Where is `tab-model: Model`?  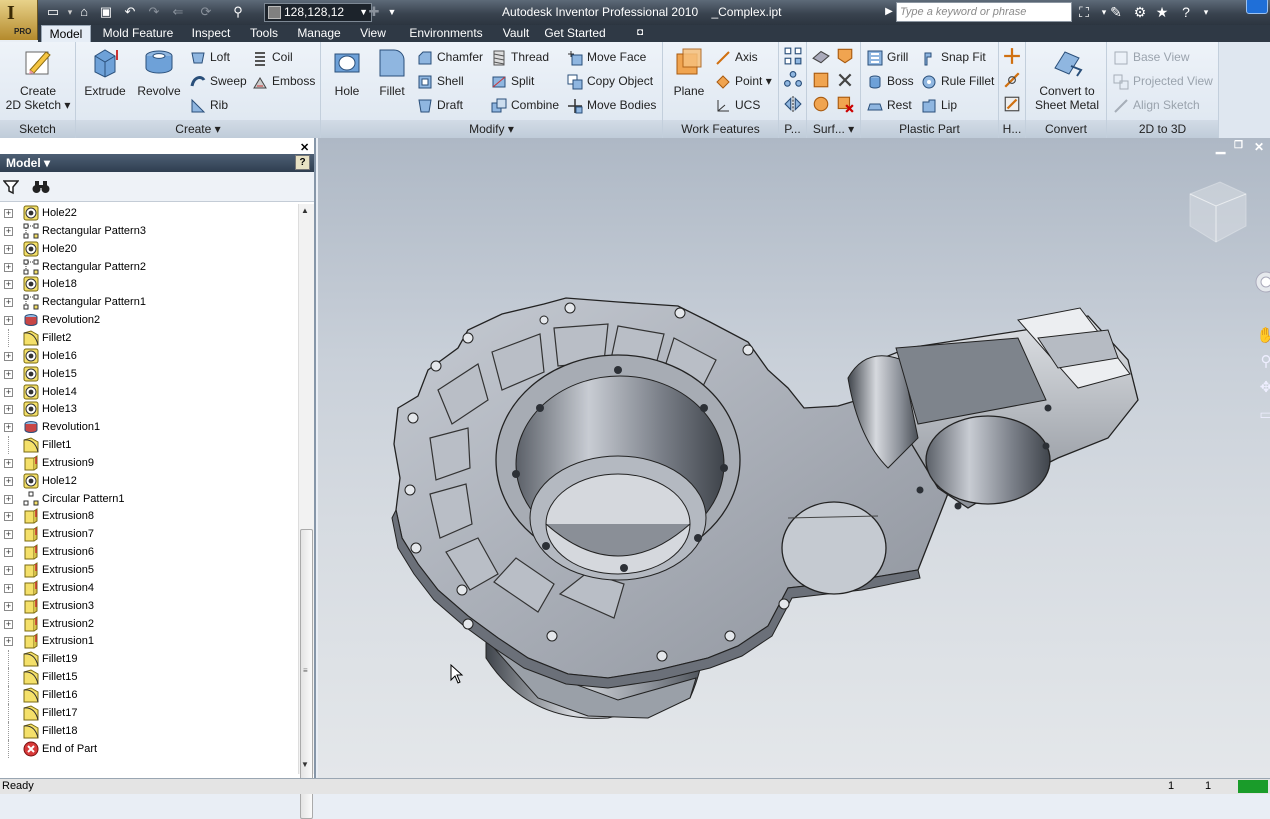 tab-model: Model is located at coordinates (66, 33).